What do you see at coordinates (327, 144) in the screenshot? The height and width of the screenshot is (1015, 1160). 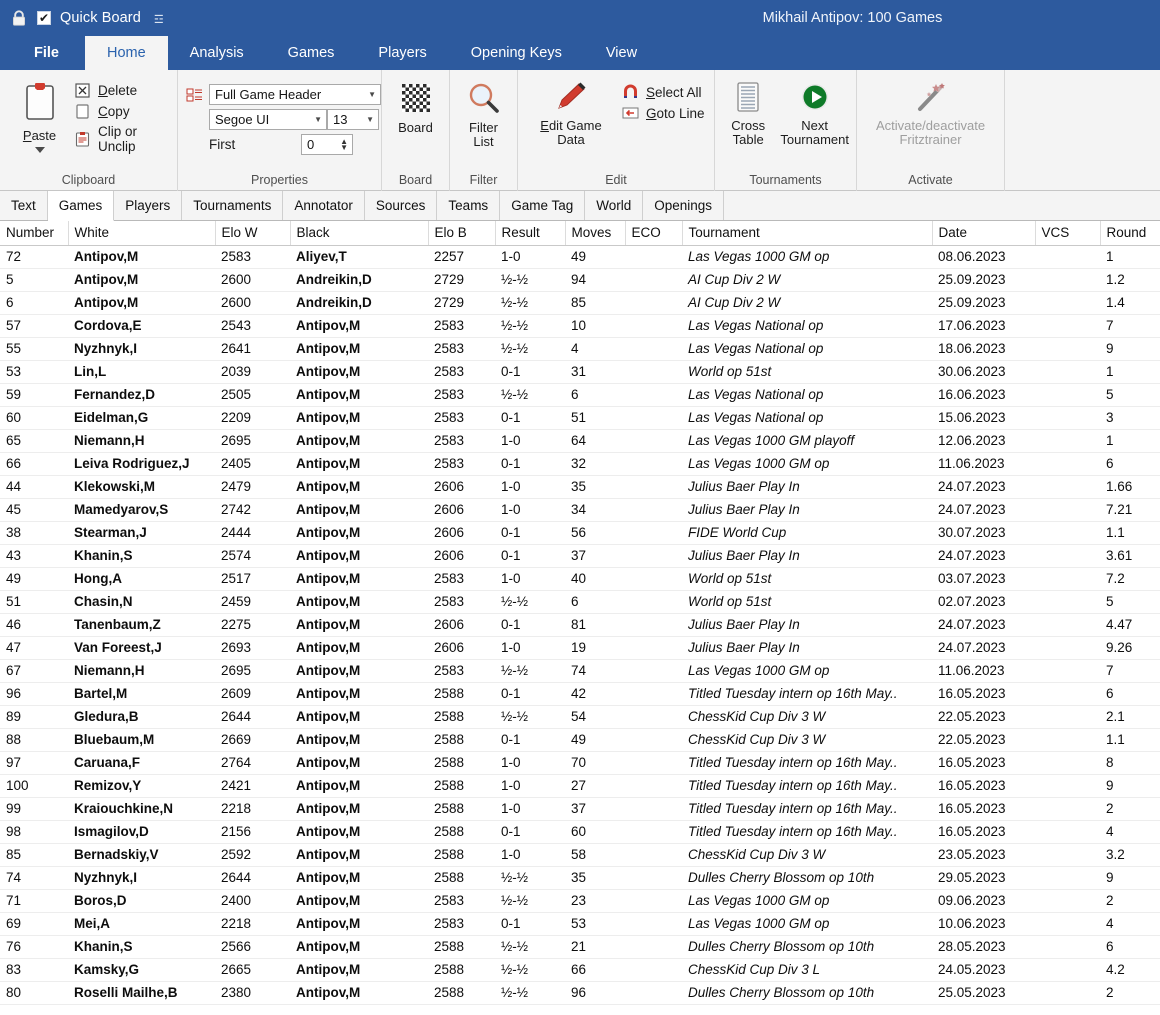 I see `first-spinner: 0 ▲ ▼` at bounding box center [327, 144].